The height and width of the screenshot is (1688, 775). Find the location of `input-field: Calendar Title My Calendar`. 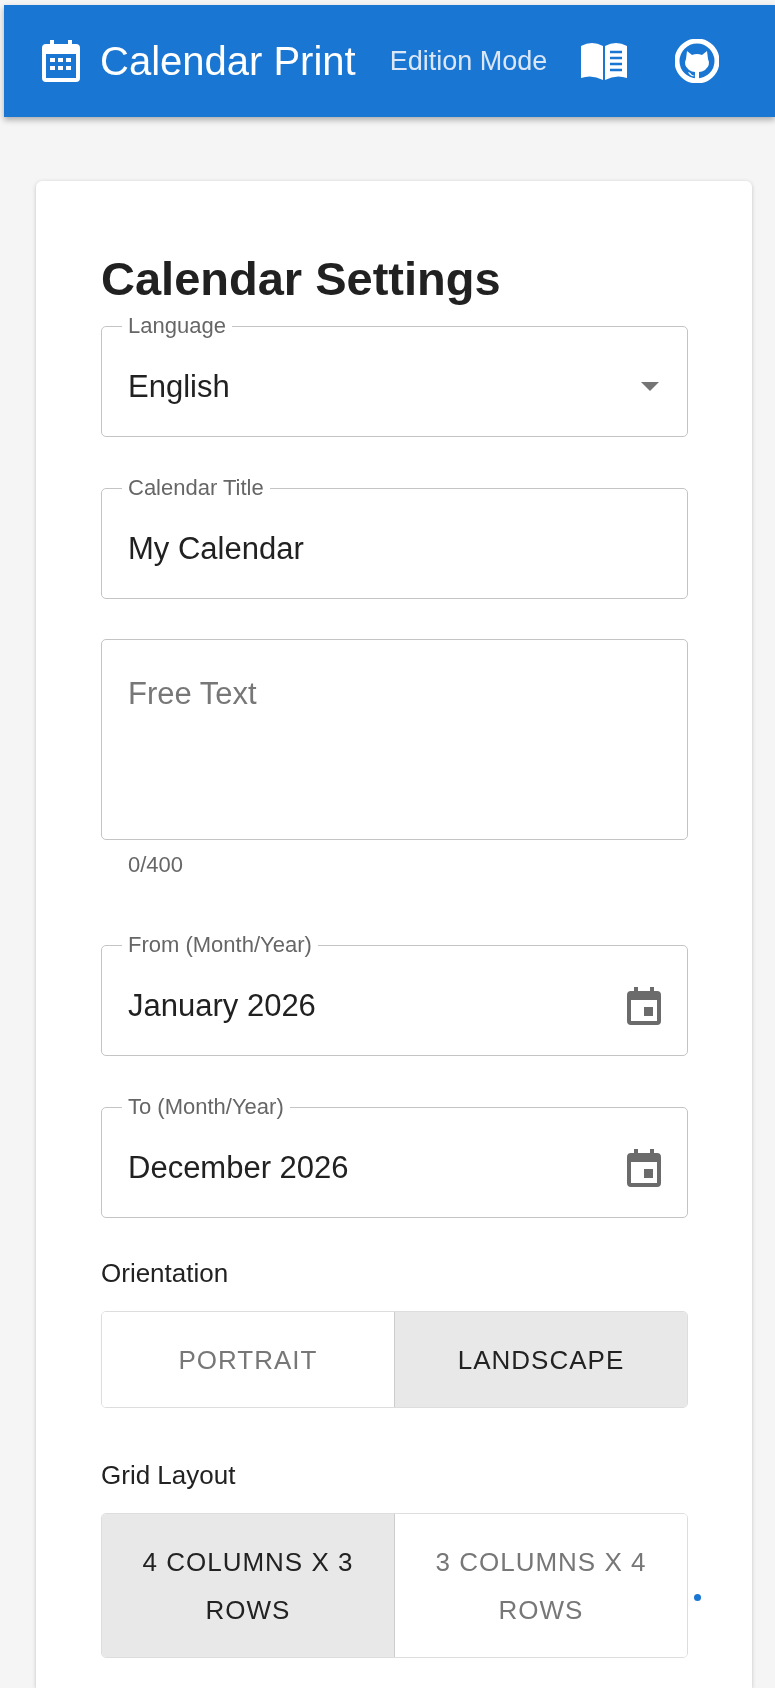

input-field: Calendar Title My Calendar is located at coordinates (394, 538).